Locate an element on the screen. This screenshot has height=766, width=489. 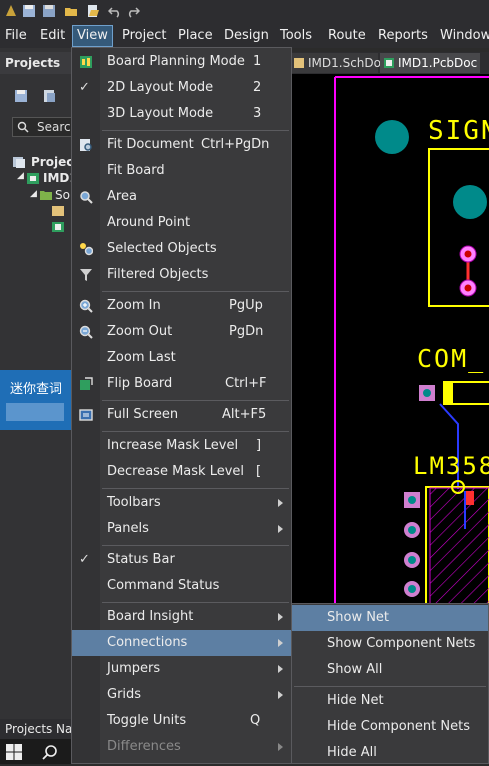
pcb-label-lm358: LM358 is located at coordinates (451, 466).